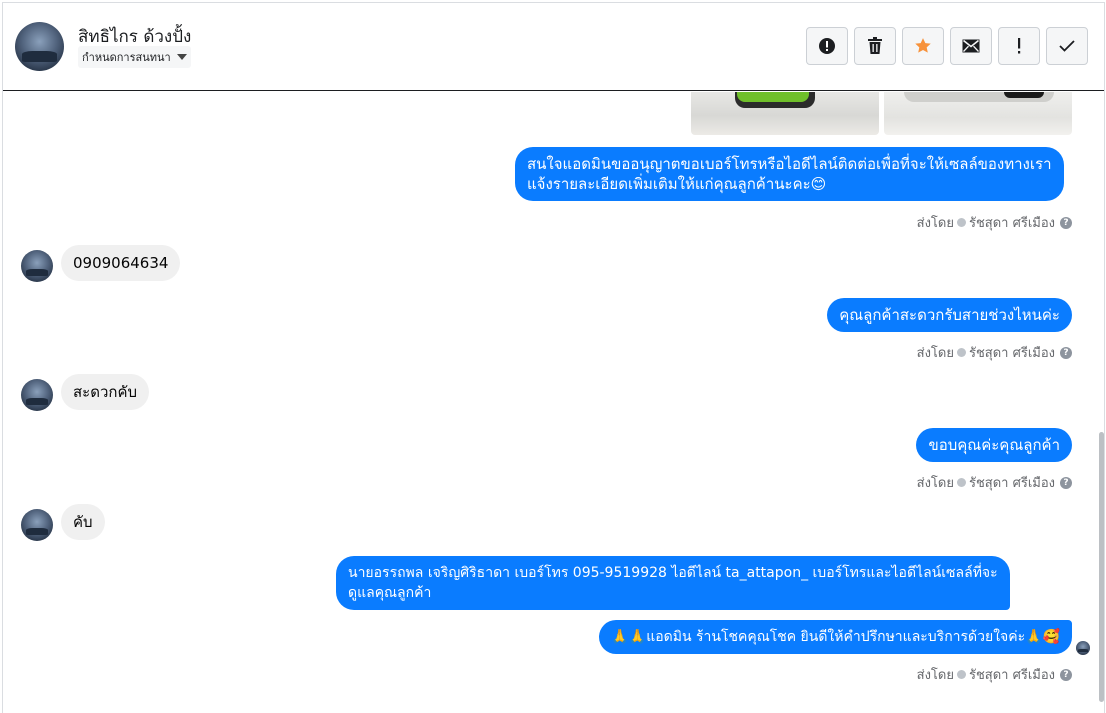 This screenshot has width=1106, height=713. Describe the element at coordinates (1101, 567) in the screenshot. I see `thread-scrollbar` at that location.